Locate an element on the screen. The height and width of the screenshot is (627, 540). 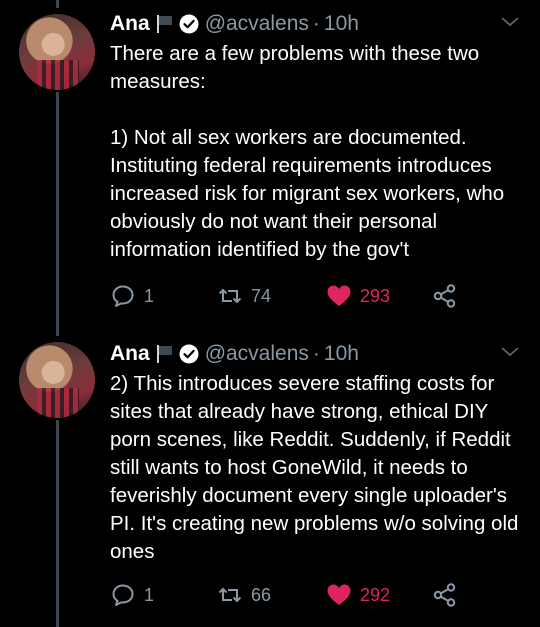
like-count: 292 is located at coordinates (375, 594).